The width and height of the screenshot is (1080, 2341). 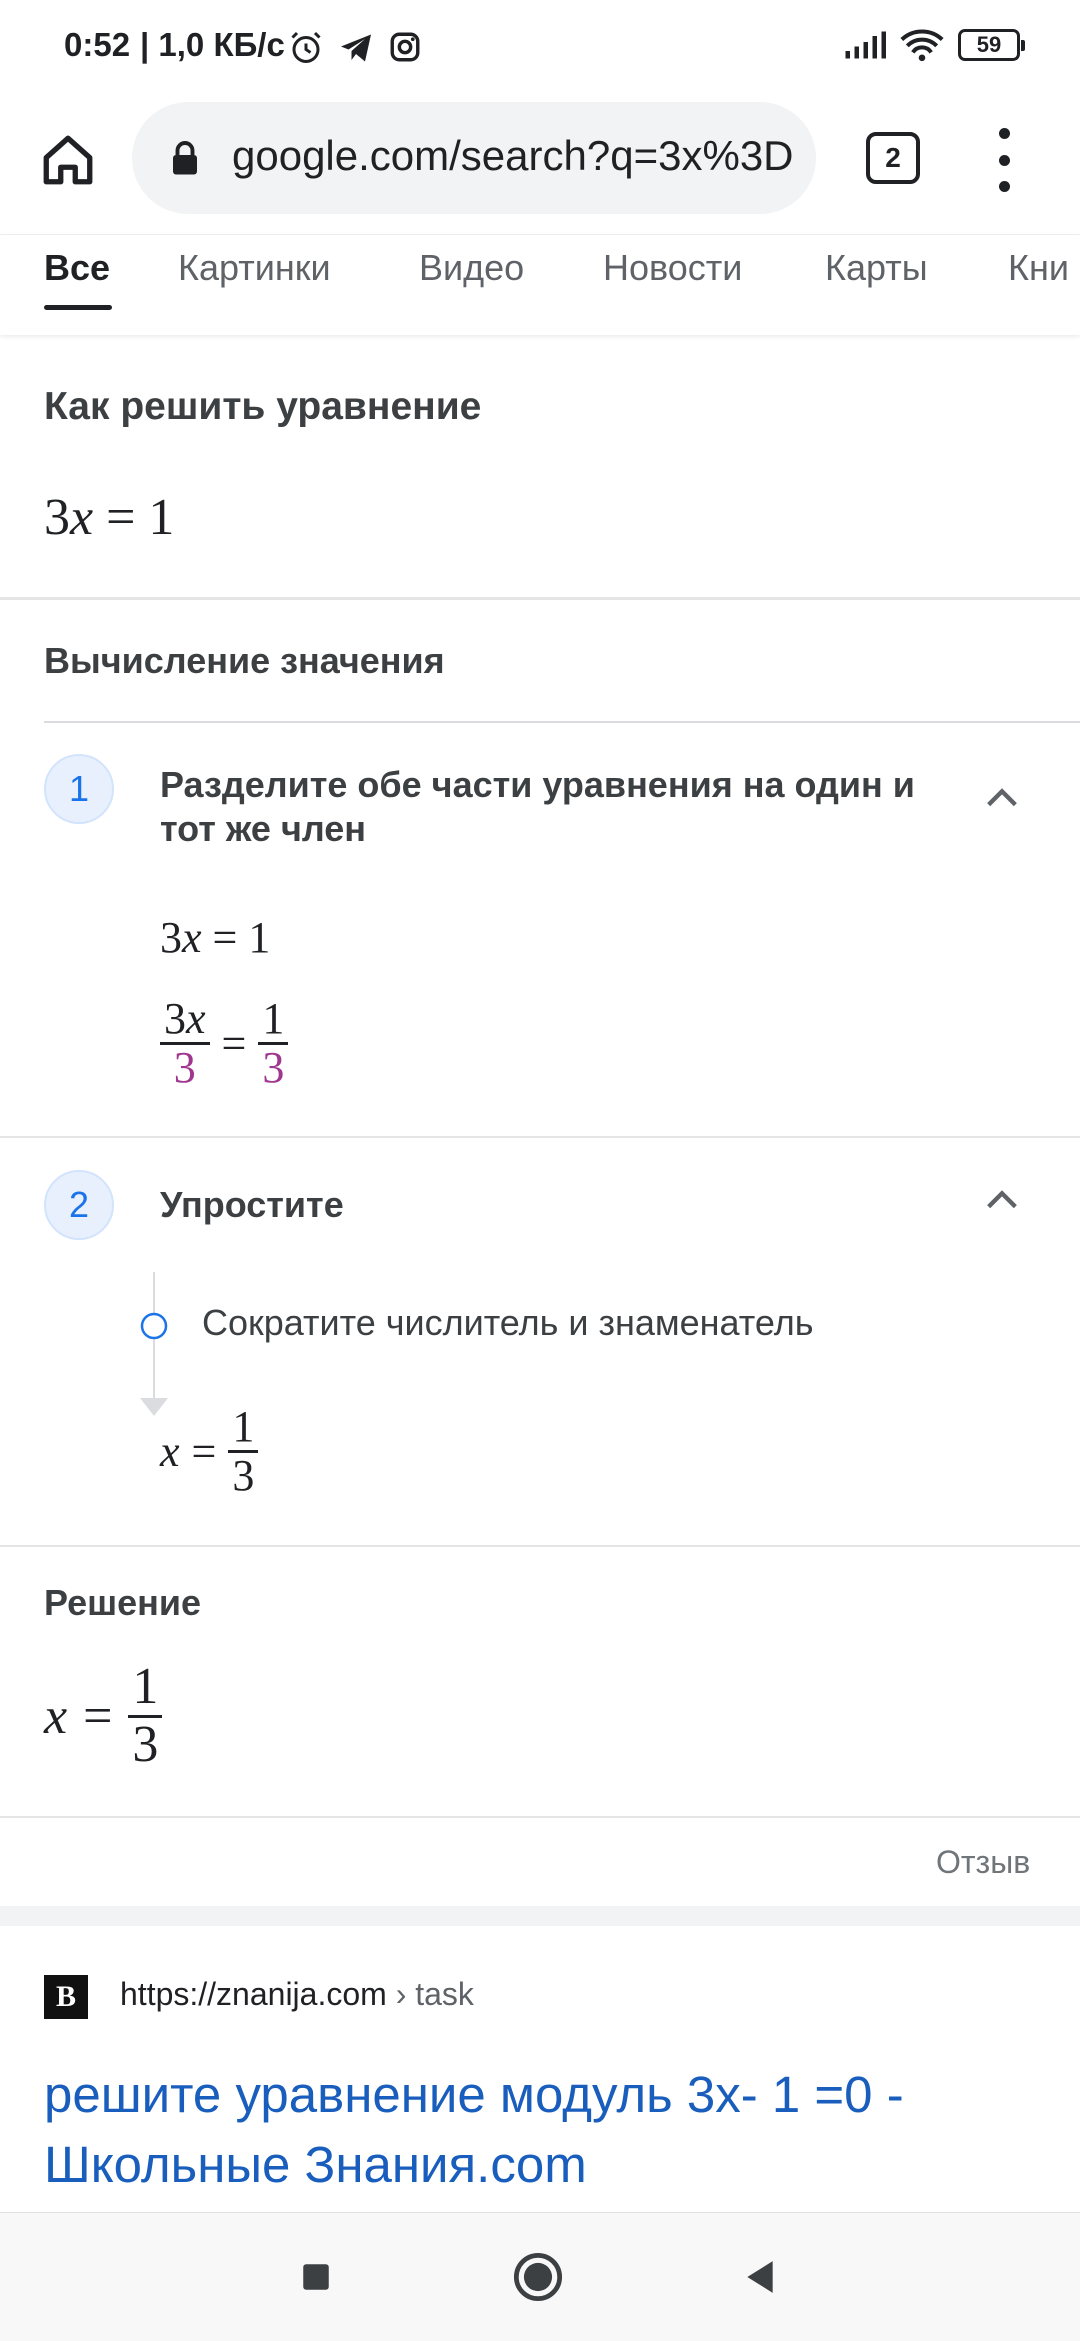 I want to click on substep-text: Сократите числитель и знаменатель, so click(x=508, y=1322).